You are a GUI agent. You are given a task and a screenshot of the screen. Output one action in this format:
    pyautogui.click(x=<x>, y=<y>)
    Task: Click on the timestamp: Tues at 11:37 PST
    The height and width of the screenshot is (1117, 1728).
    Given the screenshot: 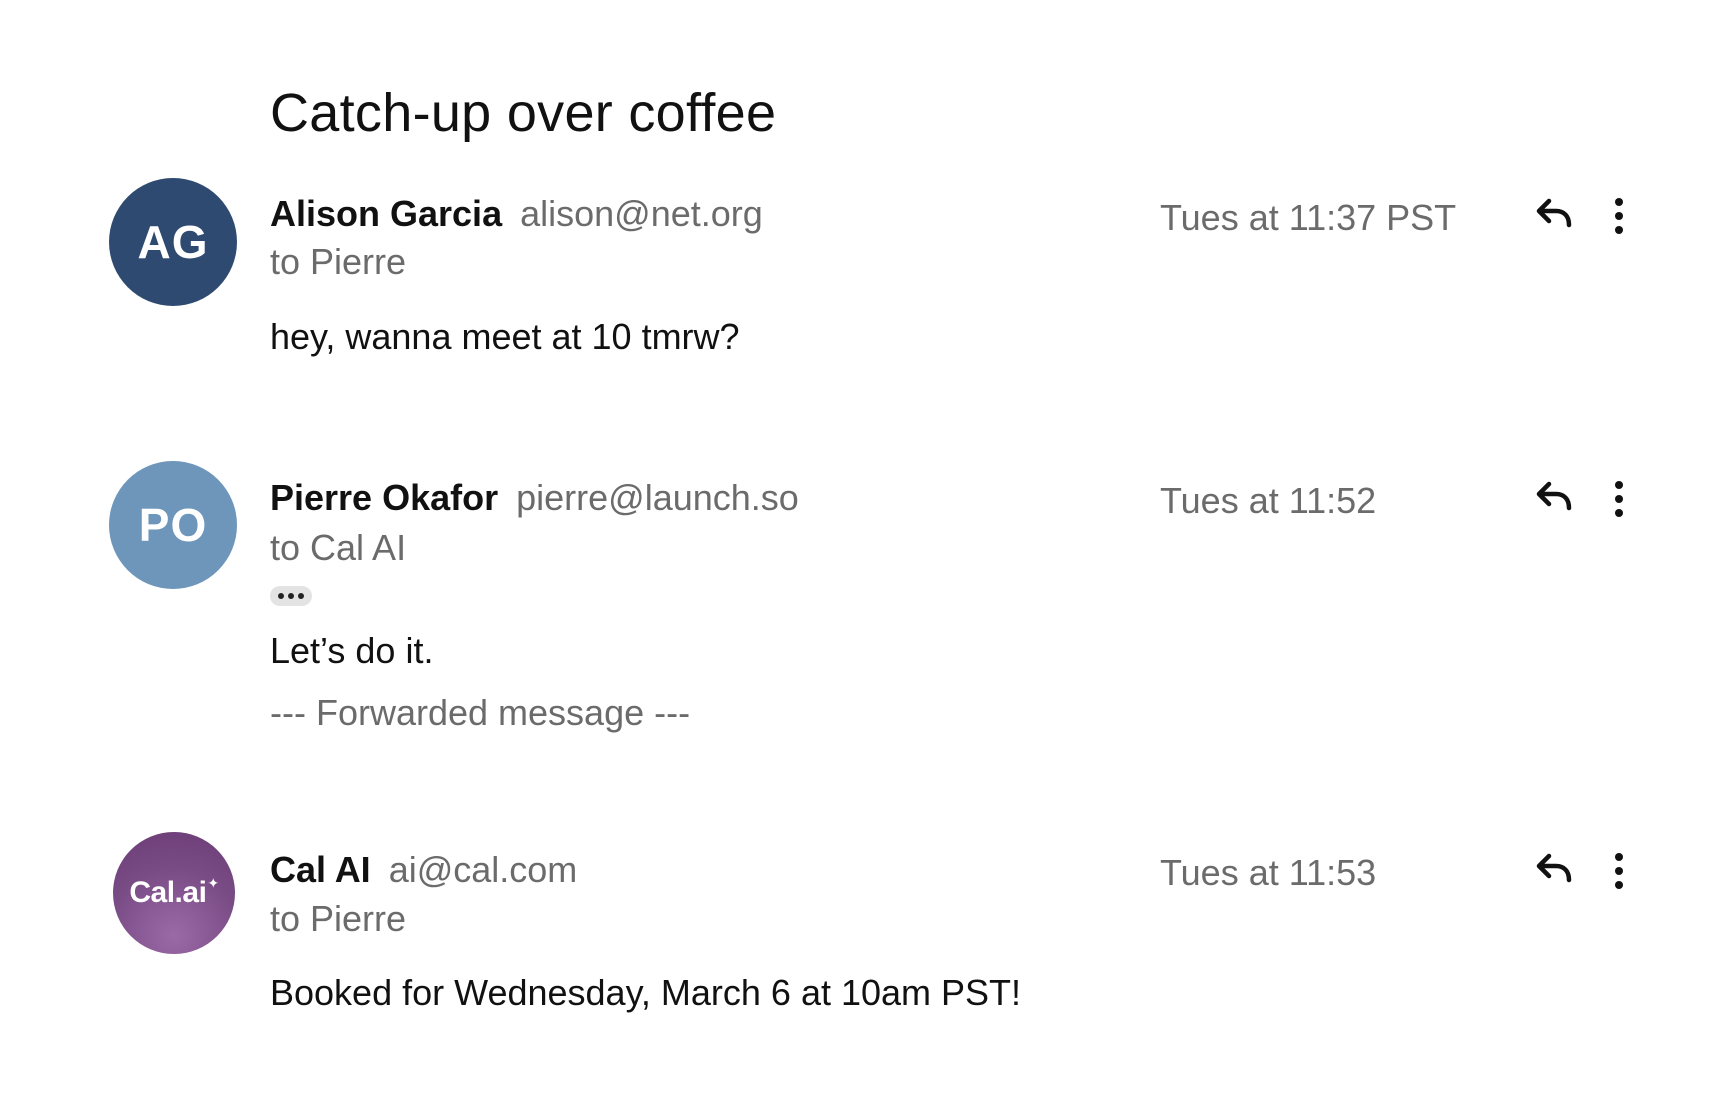 What is the action you would take?
    pyautogui.click(x=1308, y=217)
    